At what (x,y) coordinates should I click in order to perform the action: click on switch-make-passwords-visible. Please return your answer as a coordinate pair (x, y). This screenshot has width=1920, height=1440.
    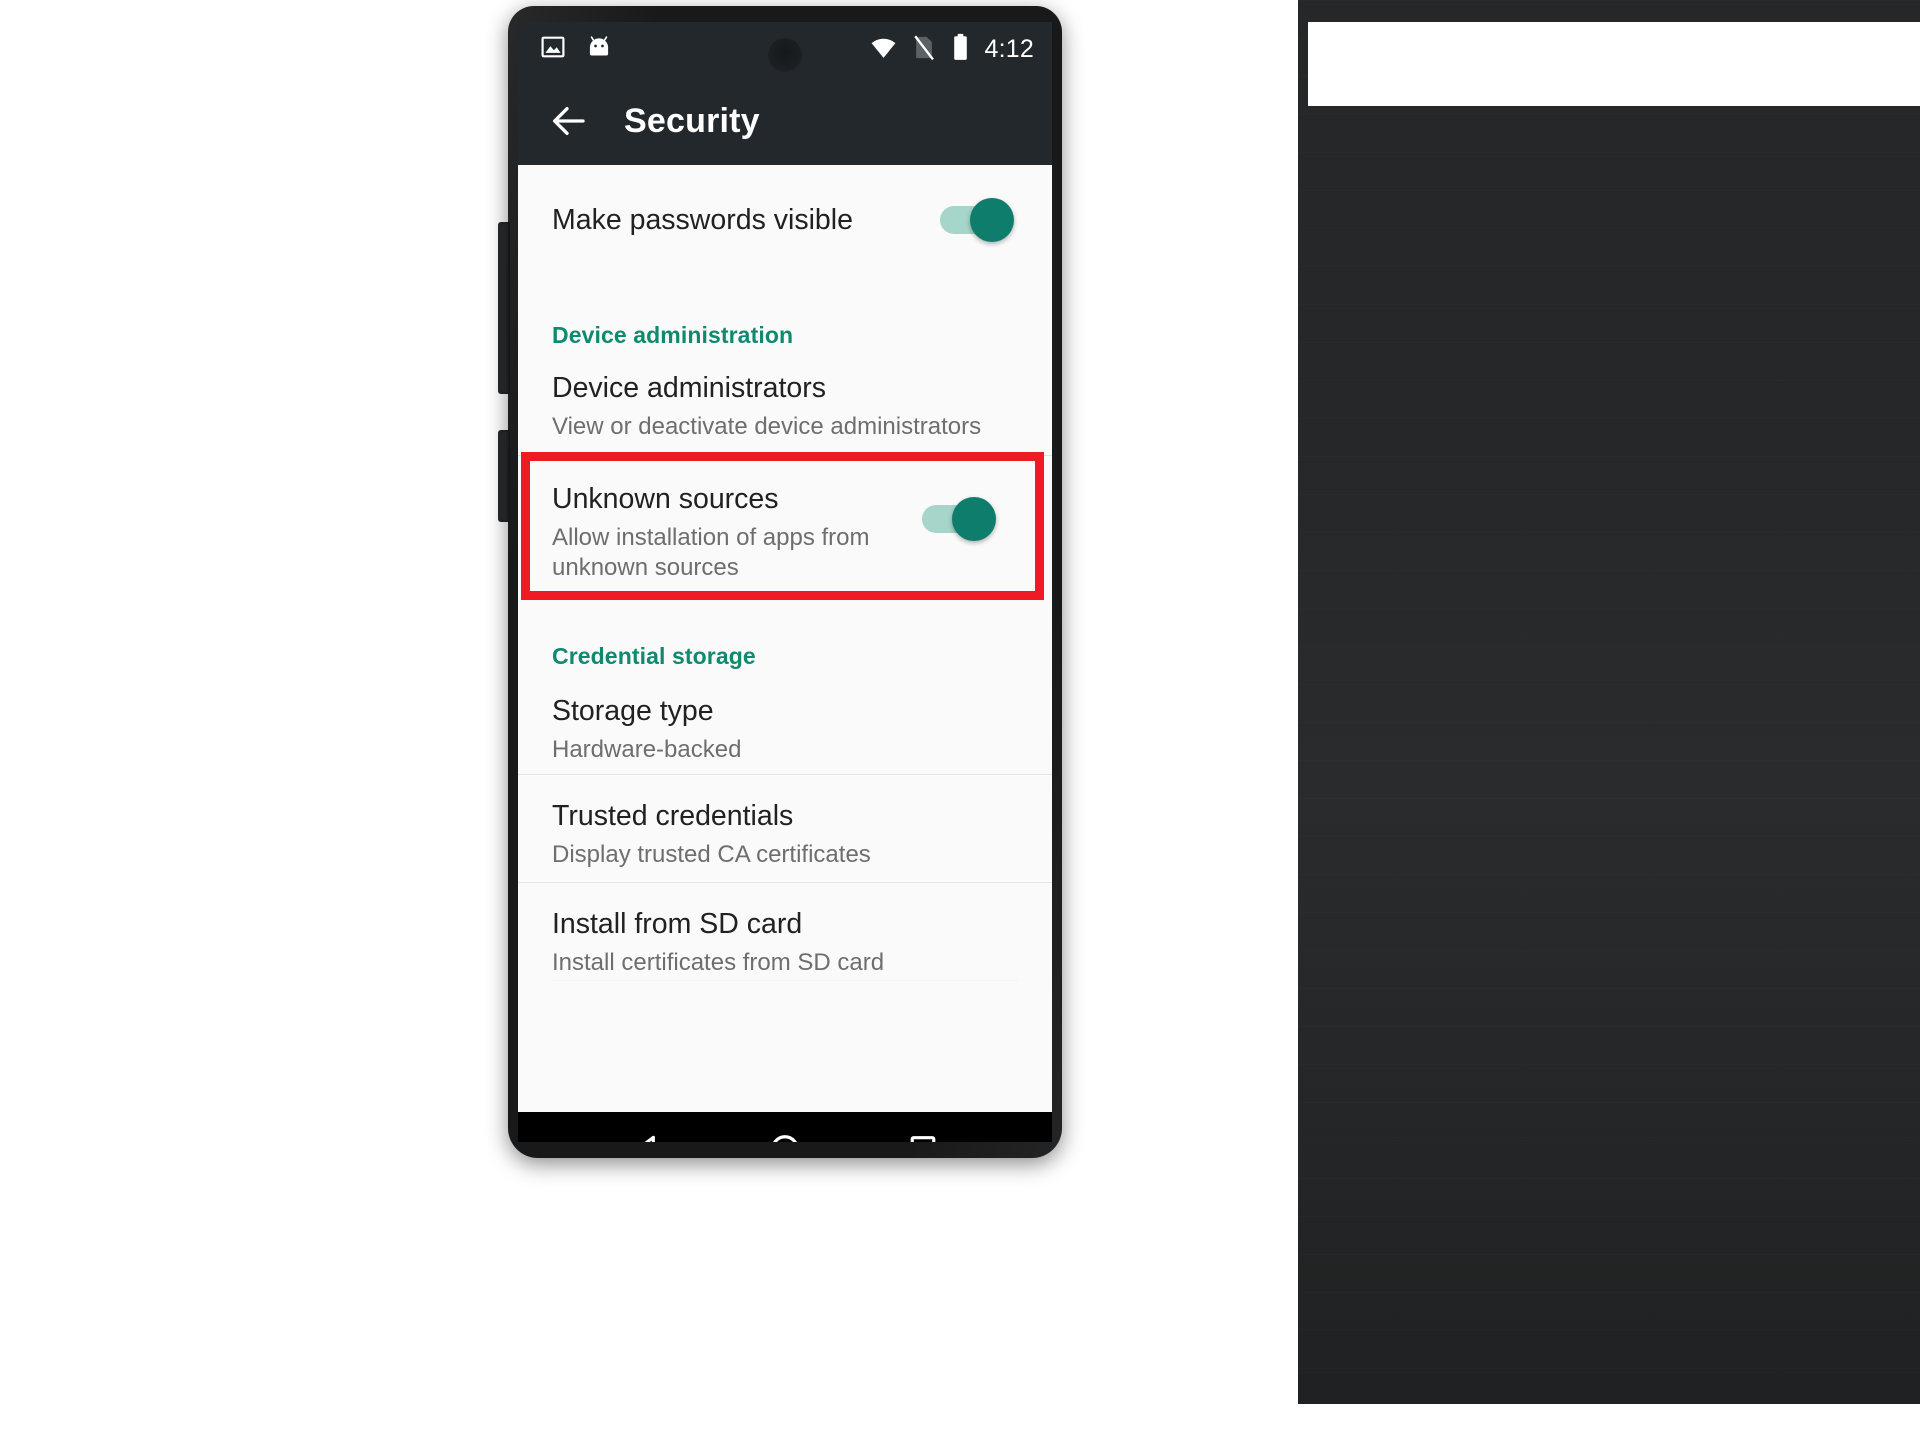
    Looking at the image, I should click on (979, 220).